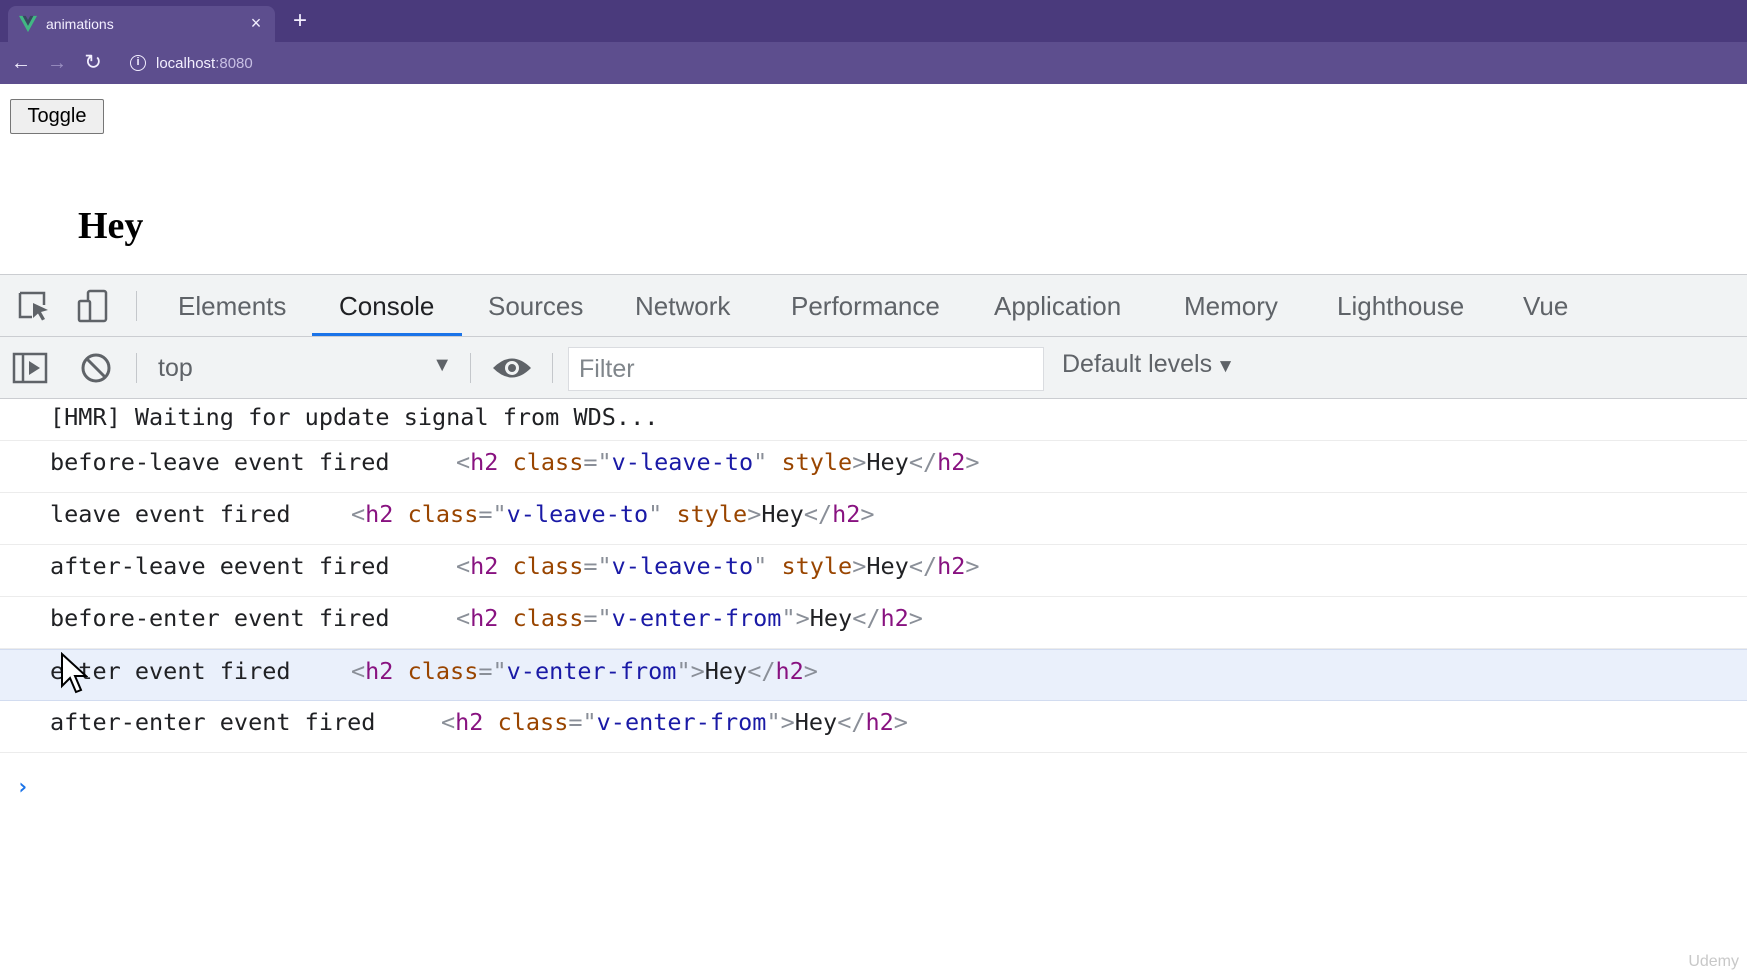 The image size is (1747, 979). What do you see at coordinates (300, 368) in the screenshot?
I see `context-selector: top ▼` at bounding box center [300, 368].